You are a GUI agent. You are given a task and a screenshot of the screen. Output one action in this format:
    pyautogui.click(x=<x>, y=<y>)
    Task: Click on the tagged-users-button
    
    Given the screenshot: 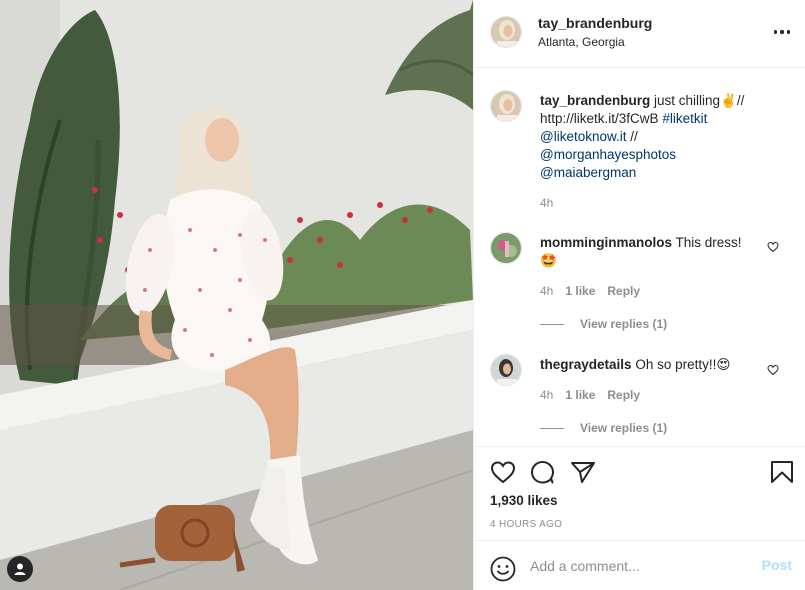 What is the action you would take?
    pyautogui.click(x=20, y=569)
    